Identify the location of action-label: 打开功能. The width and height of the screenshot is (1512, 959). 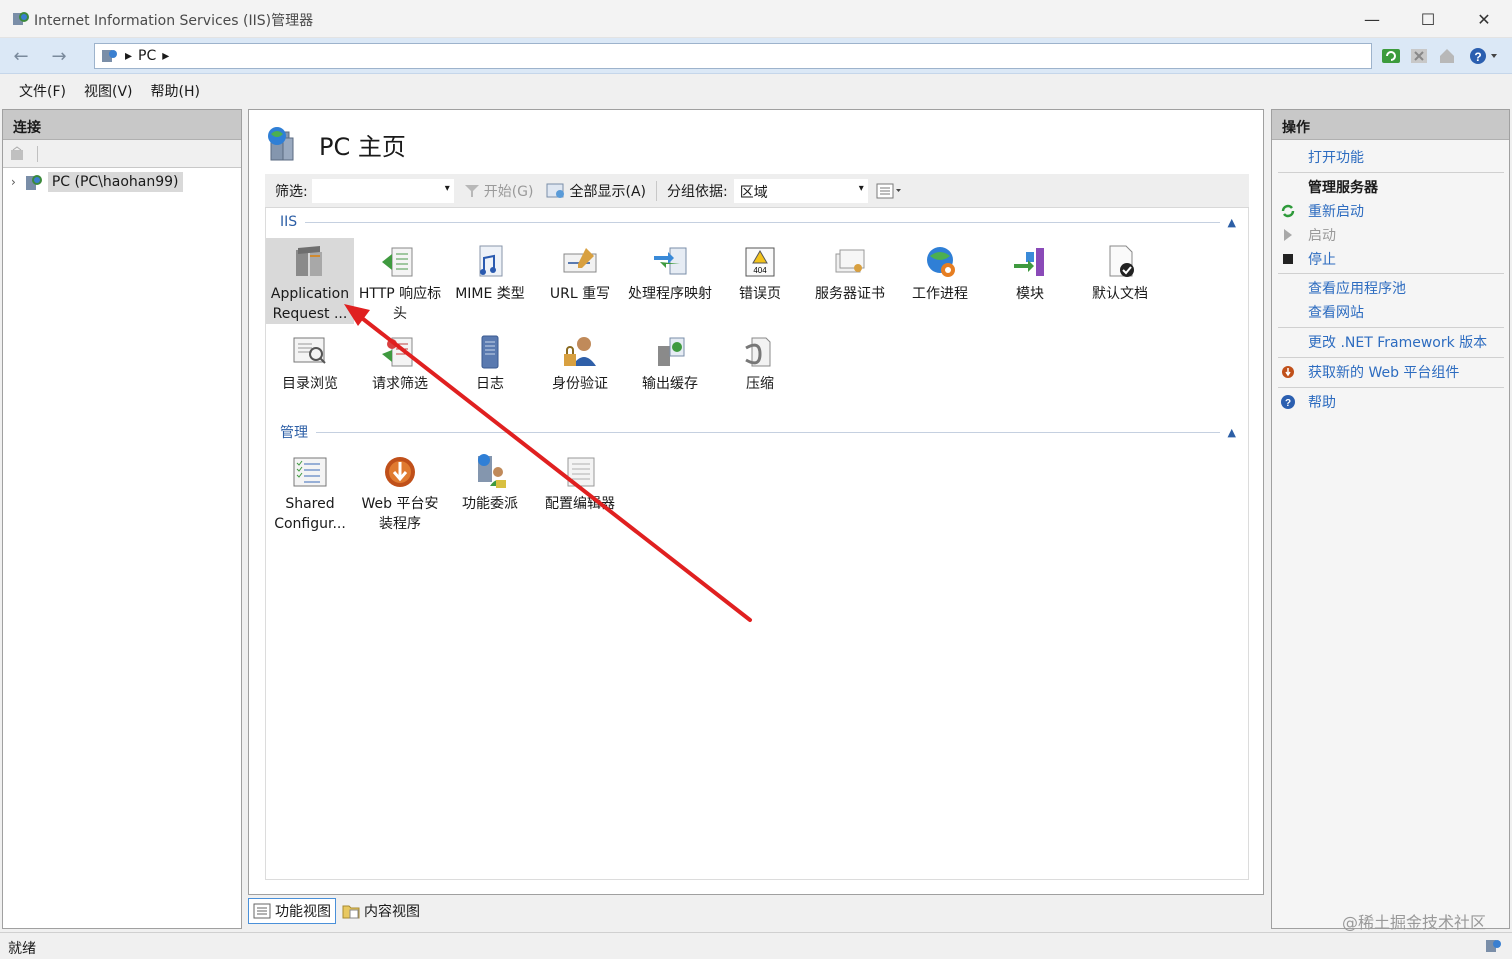
(1336, 157).